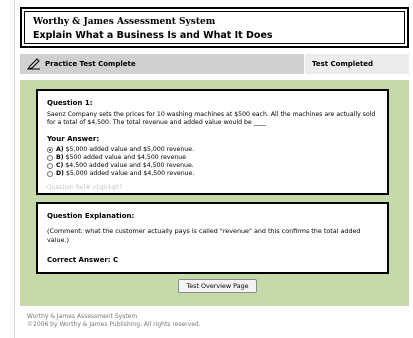 The width and height of the screenshot is (413, 338). Describe the element at coordinates (83, 260) in the screenshot. I see `correct-answer: Correct Answer: C` at that location.